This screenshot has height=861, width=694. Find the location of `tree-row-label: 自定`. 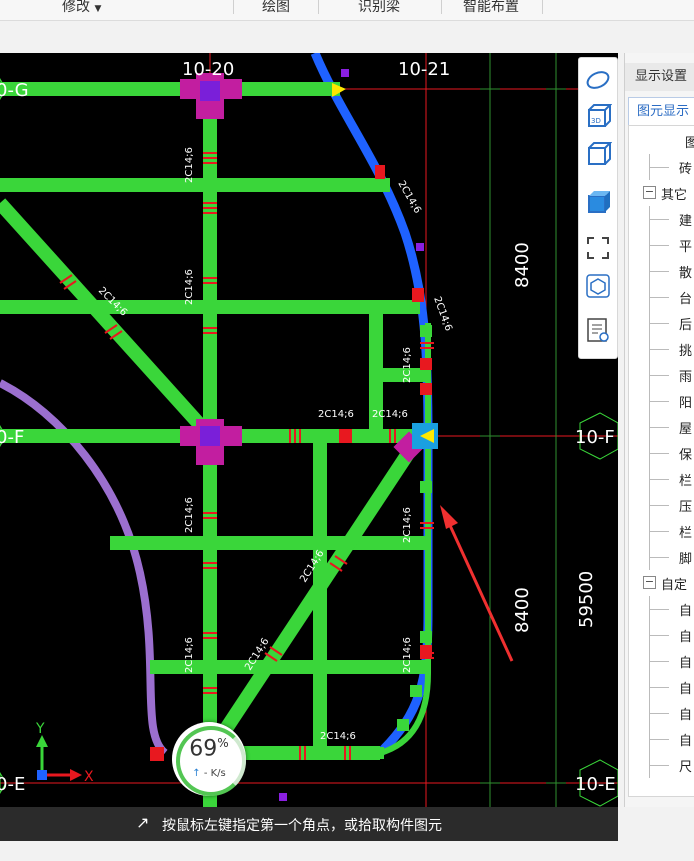

tree-row-label: 自定 is located at coordinates (674, 585).